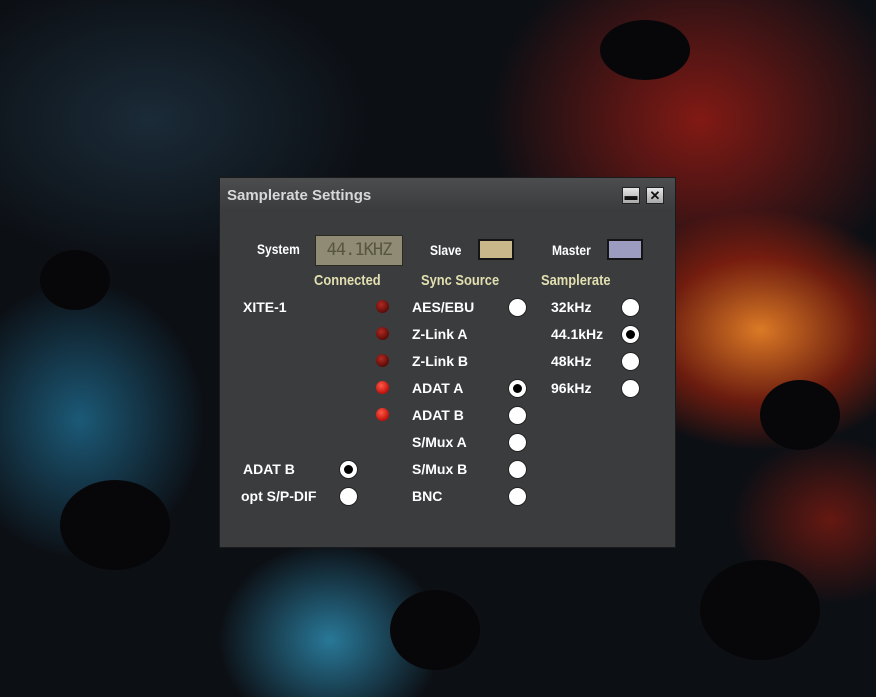 The image size is (876, 697). I want to click on connected-led-adat-a, so click(382, 387).